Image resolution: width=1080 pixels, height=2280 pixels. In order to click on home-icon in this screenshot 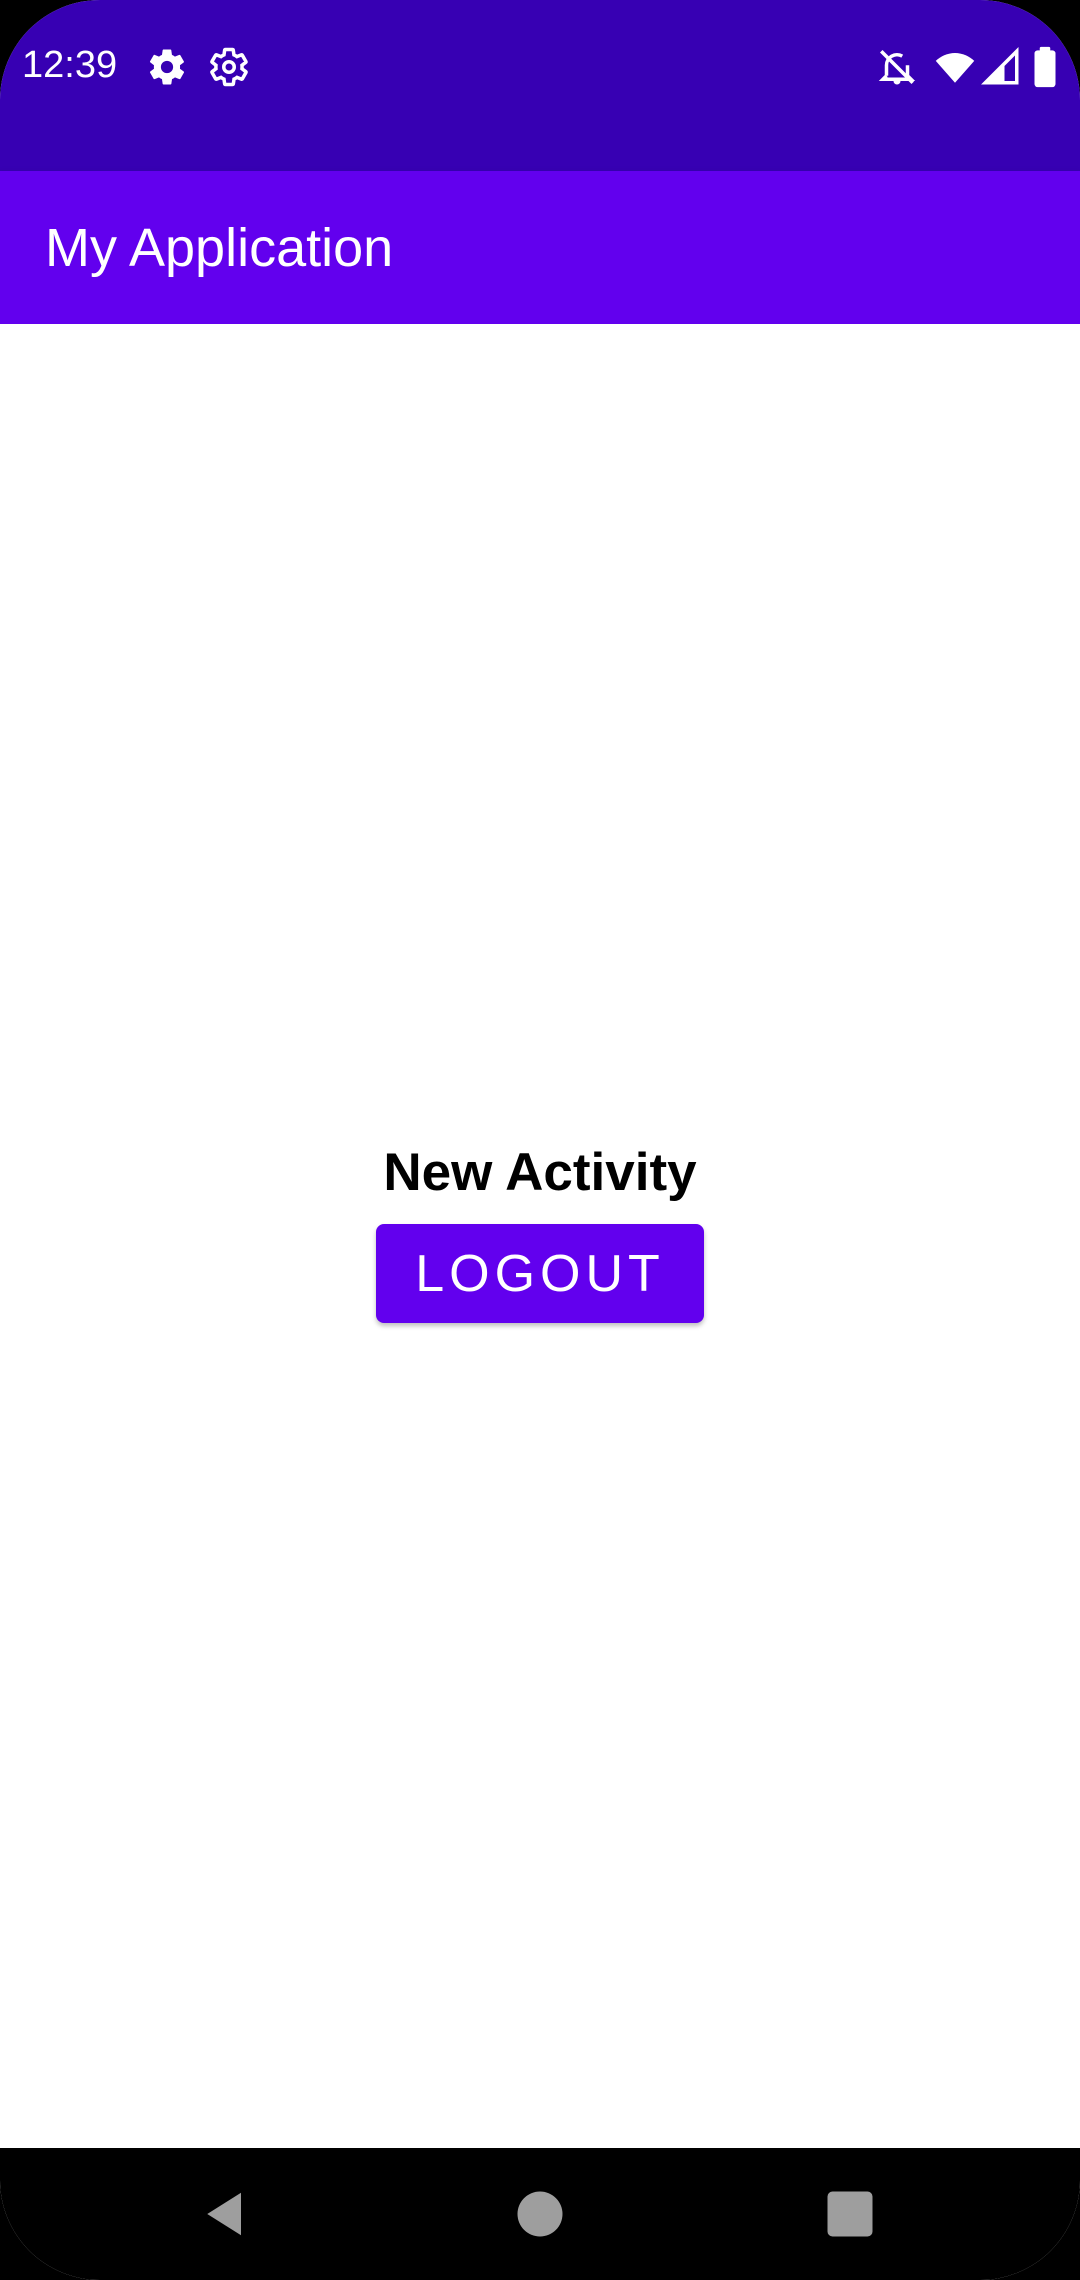, I will do `click(540, 2214)`.